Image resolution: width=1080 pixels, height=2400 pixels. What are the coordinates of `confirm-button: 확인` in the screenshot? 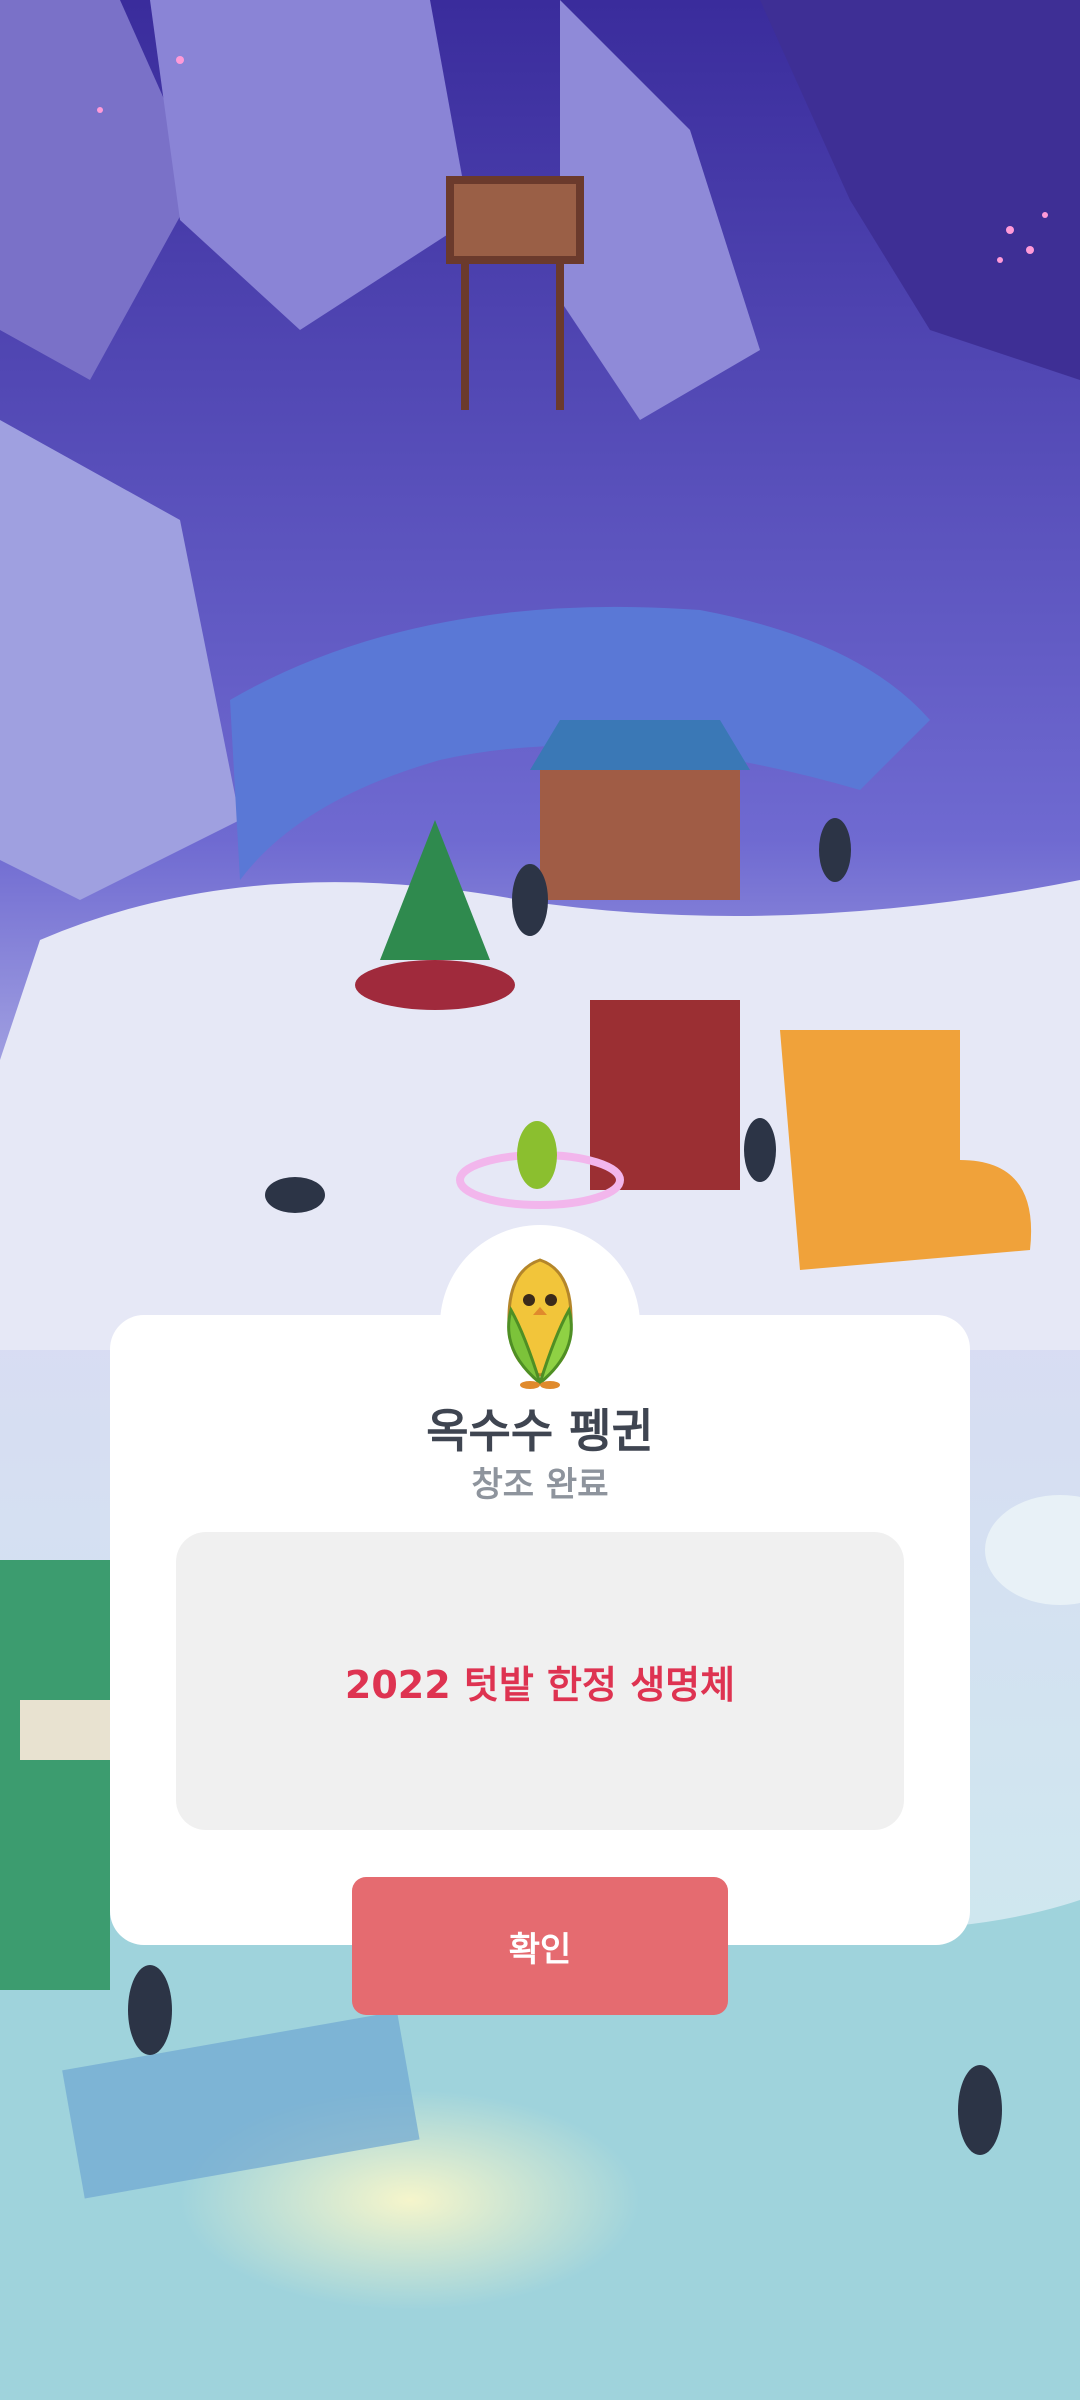 It's located at (540, 1946).